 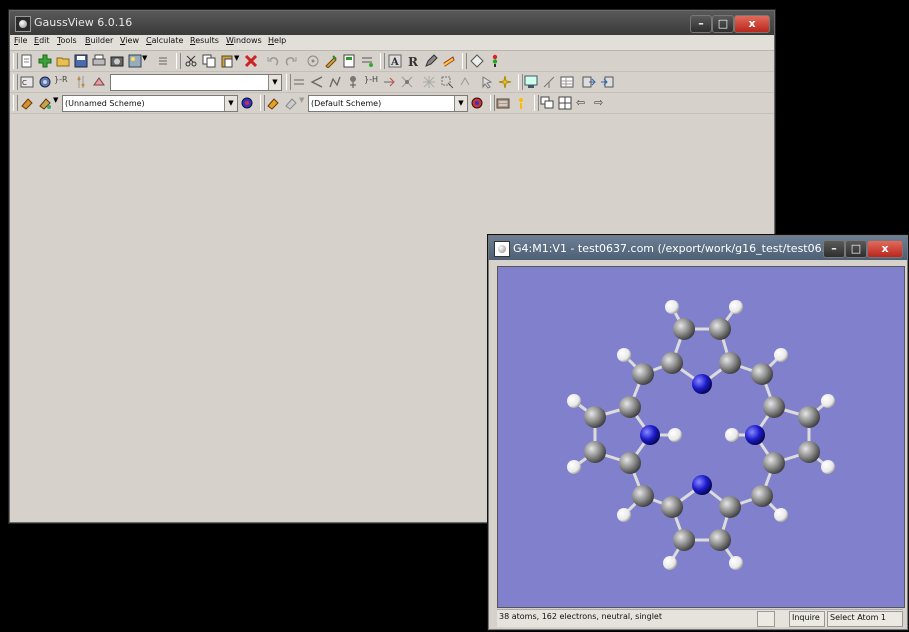 I want to click on menu-builder: Builder, so click(x=99, y=40).